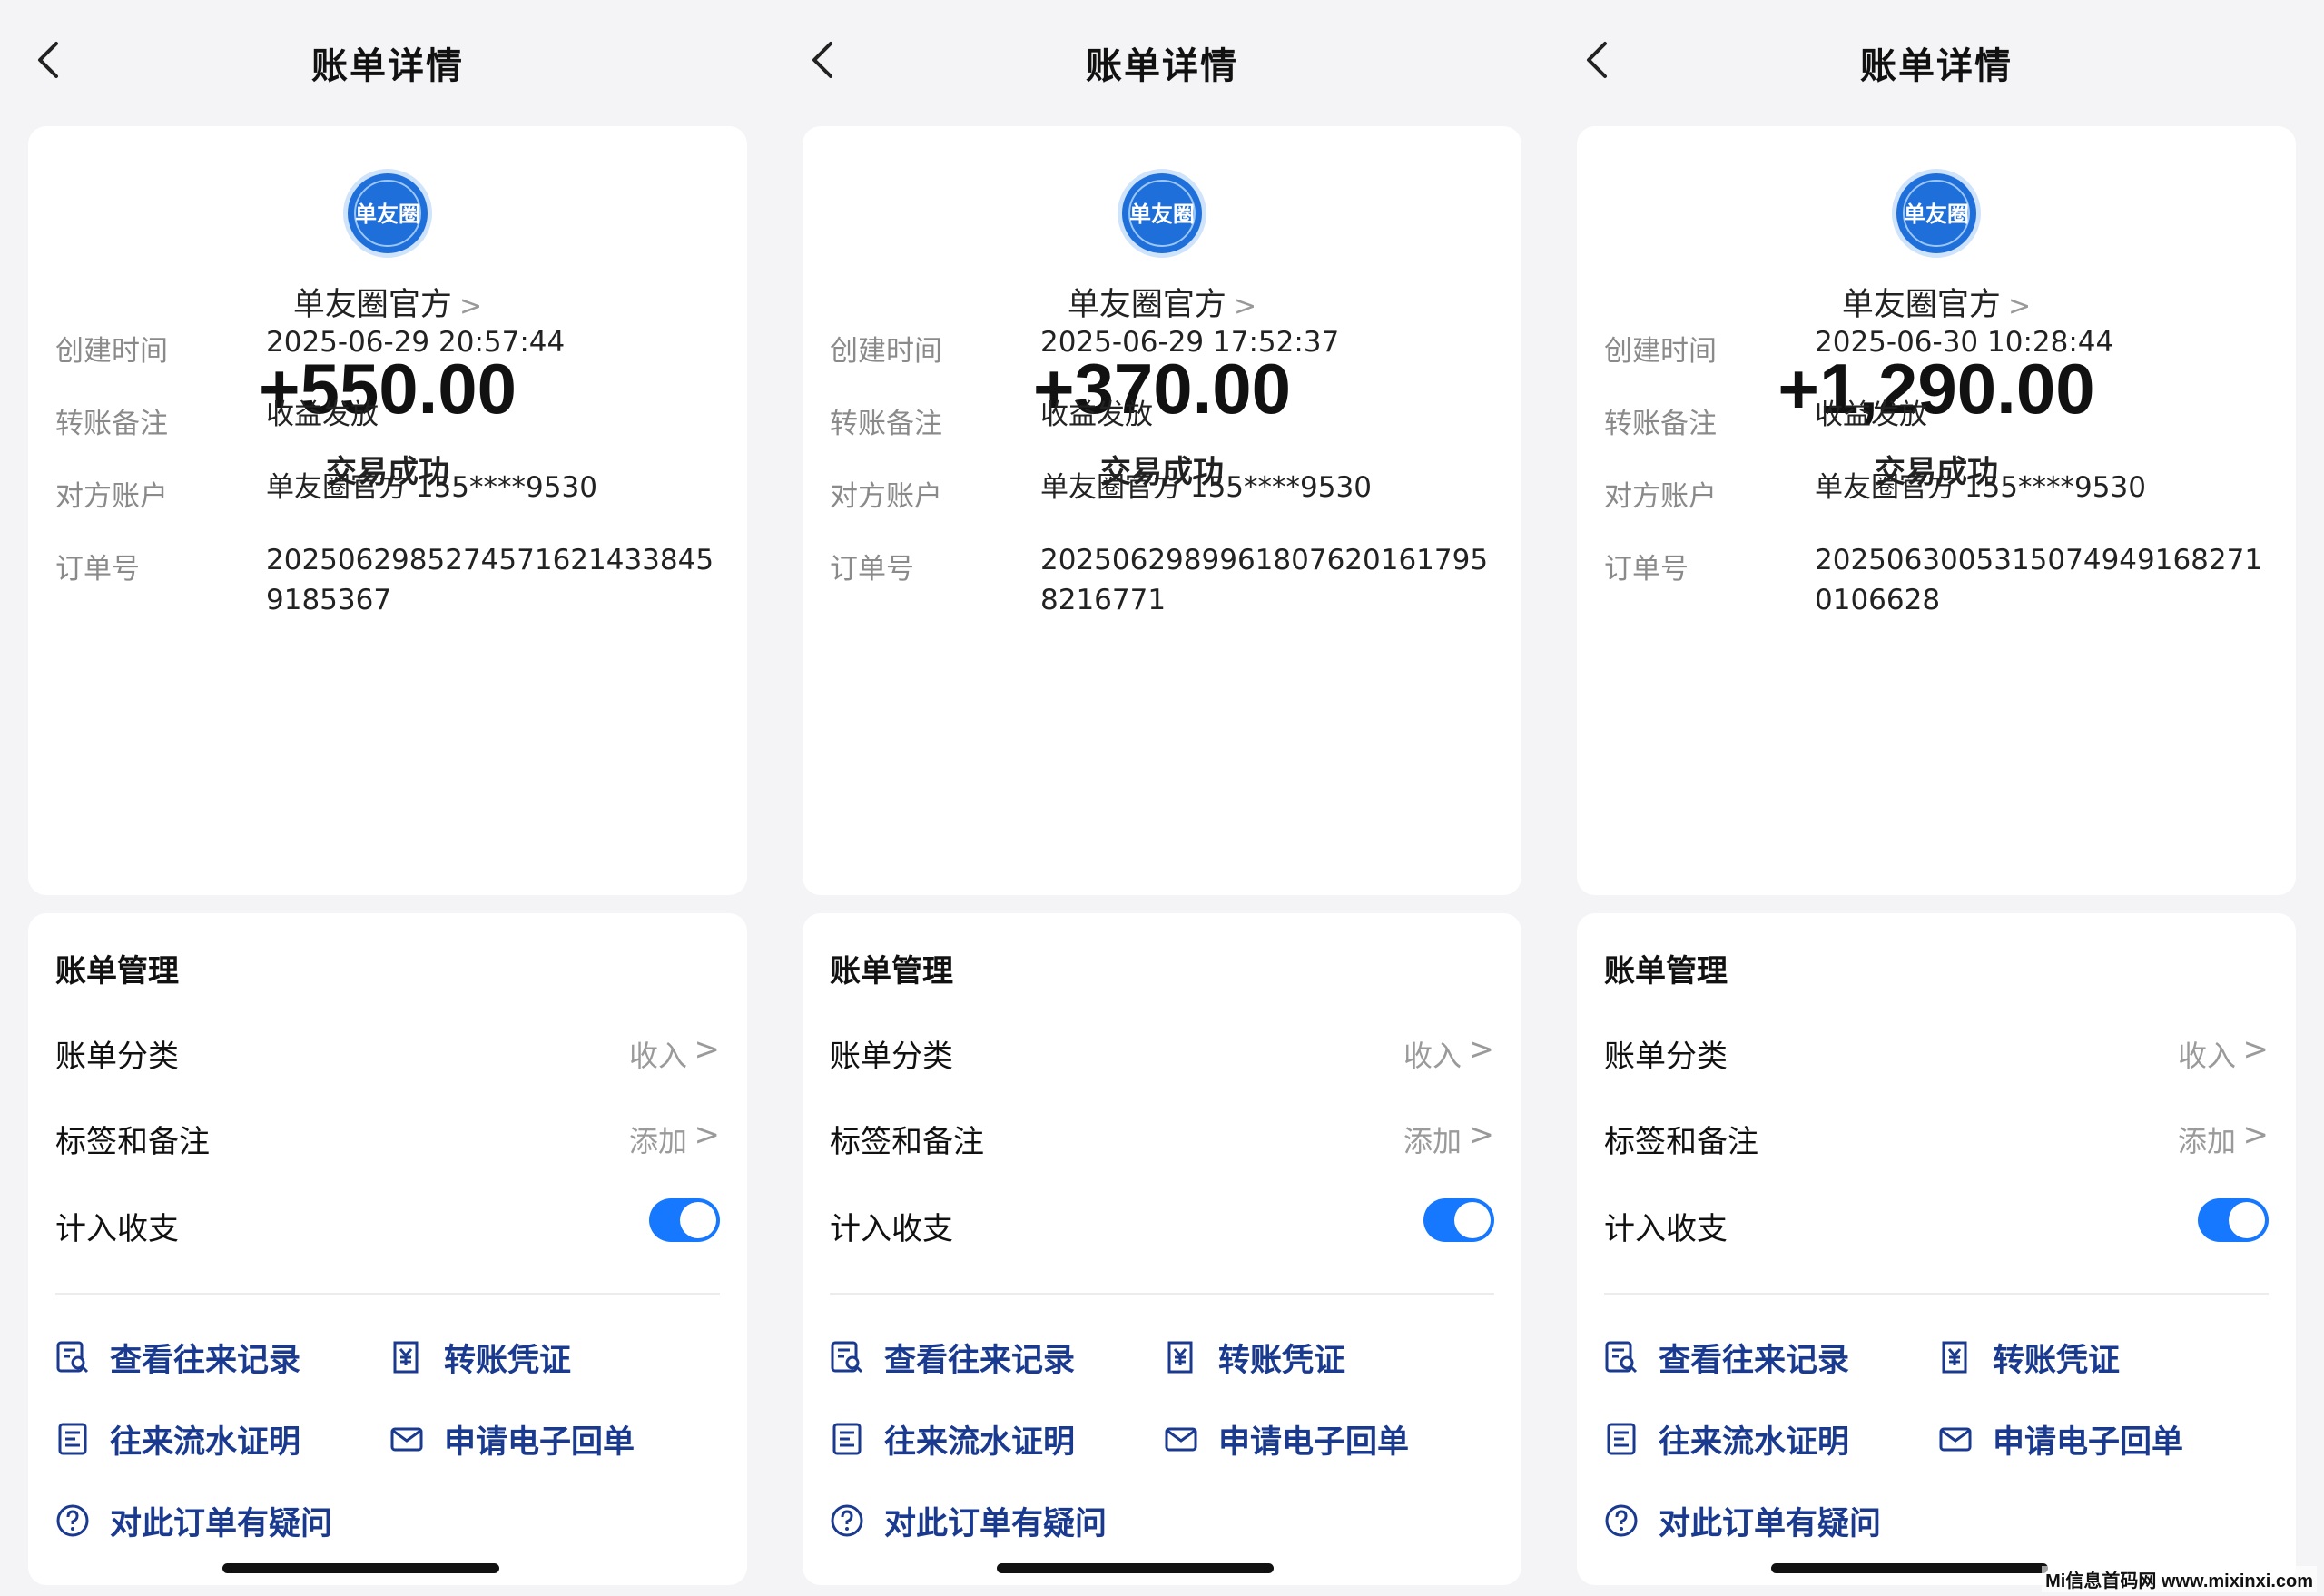 The width and height of the screenshot is (2324, 1596). What do you see at coordinates (497, 580) in the screenshot?
I see `order-number: 20250629852745716214338459185367` at bounding box center [497, 580].